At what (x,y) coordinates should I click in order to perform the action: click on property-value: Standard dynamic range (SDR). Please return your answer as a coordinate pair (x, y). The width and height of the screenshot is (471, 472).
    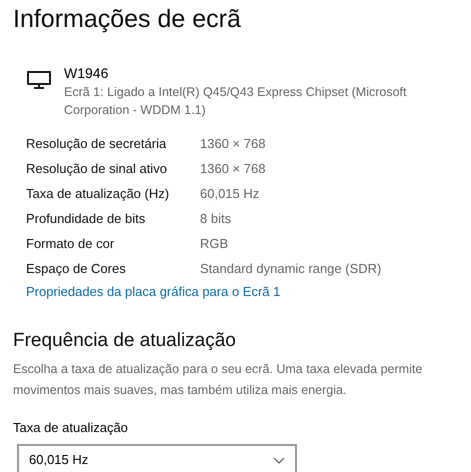
    Looking at the image, I should click on (291, 269).